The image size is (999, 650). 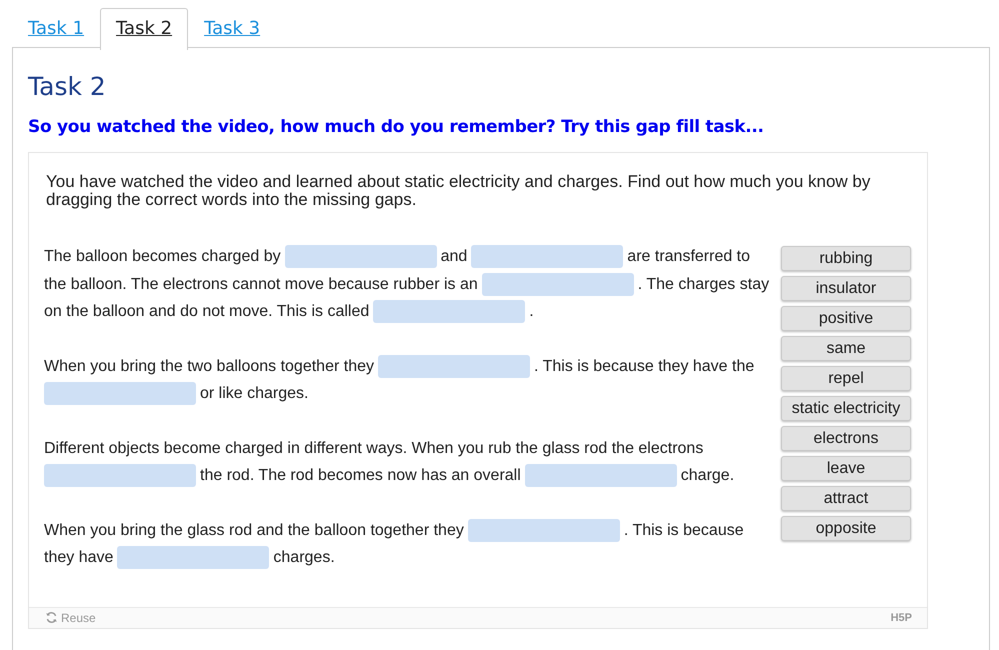 I want to click on refresh-icon, so click(x=51, y=617).